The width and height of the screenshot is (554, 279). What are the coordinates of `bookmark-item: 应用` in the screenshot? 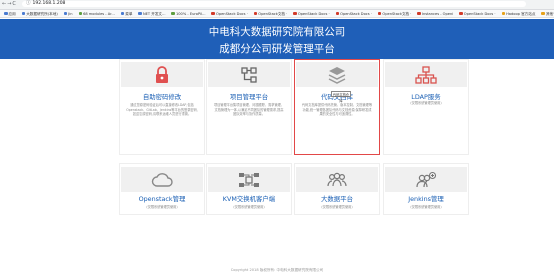 It's located at (10, 13).